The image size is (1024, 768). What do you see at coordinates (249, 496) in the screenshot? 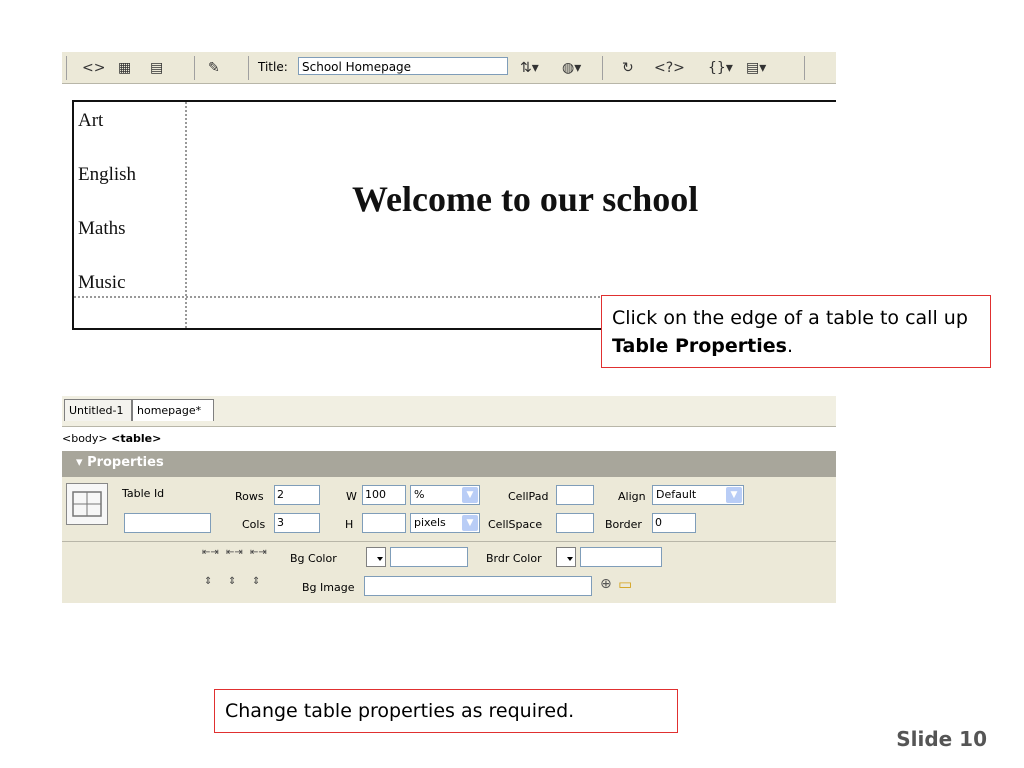
I see `rows-label: Rows` at bounding box center [249, 496].